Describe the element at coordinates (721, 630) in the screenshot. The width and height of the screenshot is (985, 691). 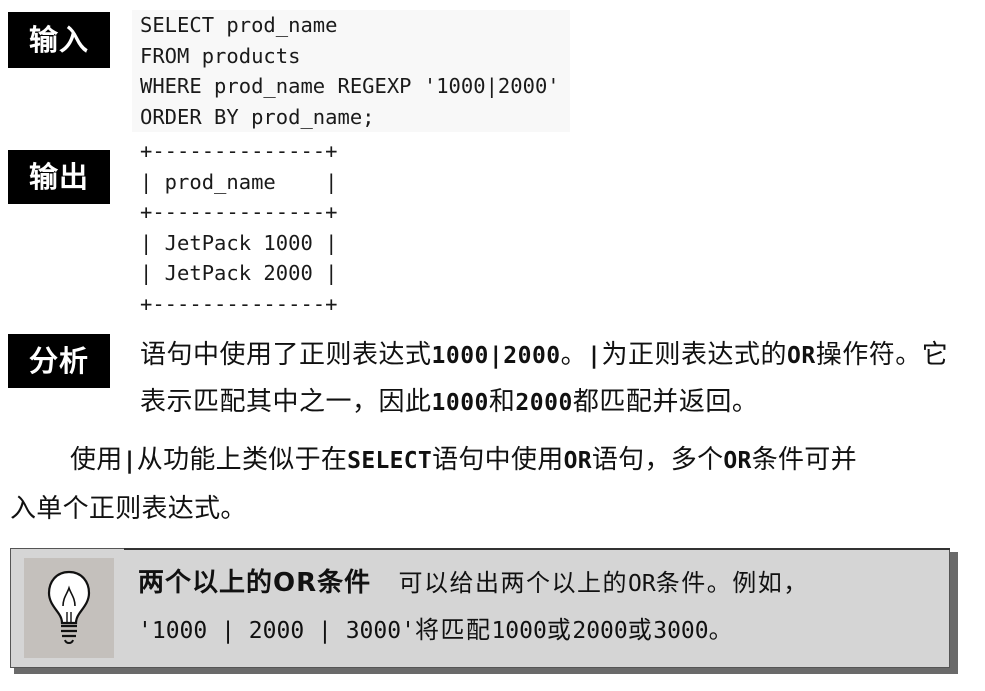
I see `tip-text-segment: 。` at that location.